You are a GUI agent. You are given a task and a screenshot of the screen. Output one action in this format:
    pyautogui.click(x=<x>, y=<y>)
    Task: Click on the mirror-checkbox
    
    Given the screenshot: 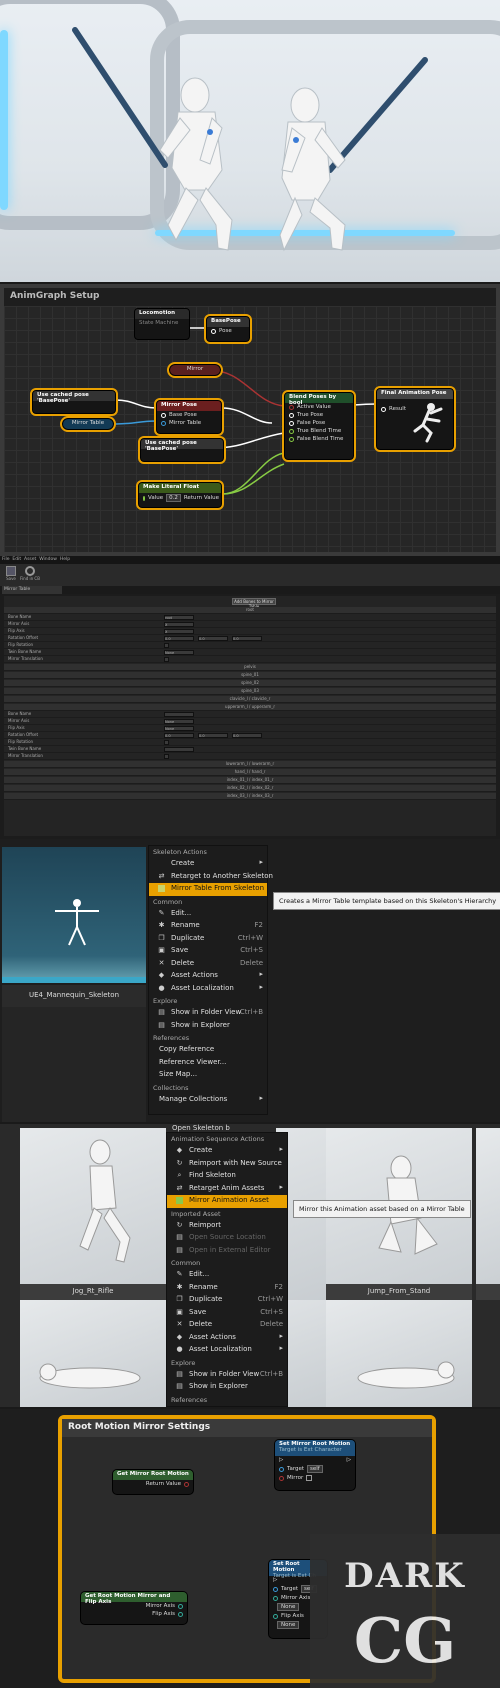 What is the action you would take?
    pyautogui.click(x=309, y=1478)
    